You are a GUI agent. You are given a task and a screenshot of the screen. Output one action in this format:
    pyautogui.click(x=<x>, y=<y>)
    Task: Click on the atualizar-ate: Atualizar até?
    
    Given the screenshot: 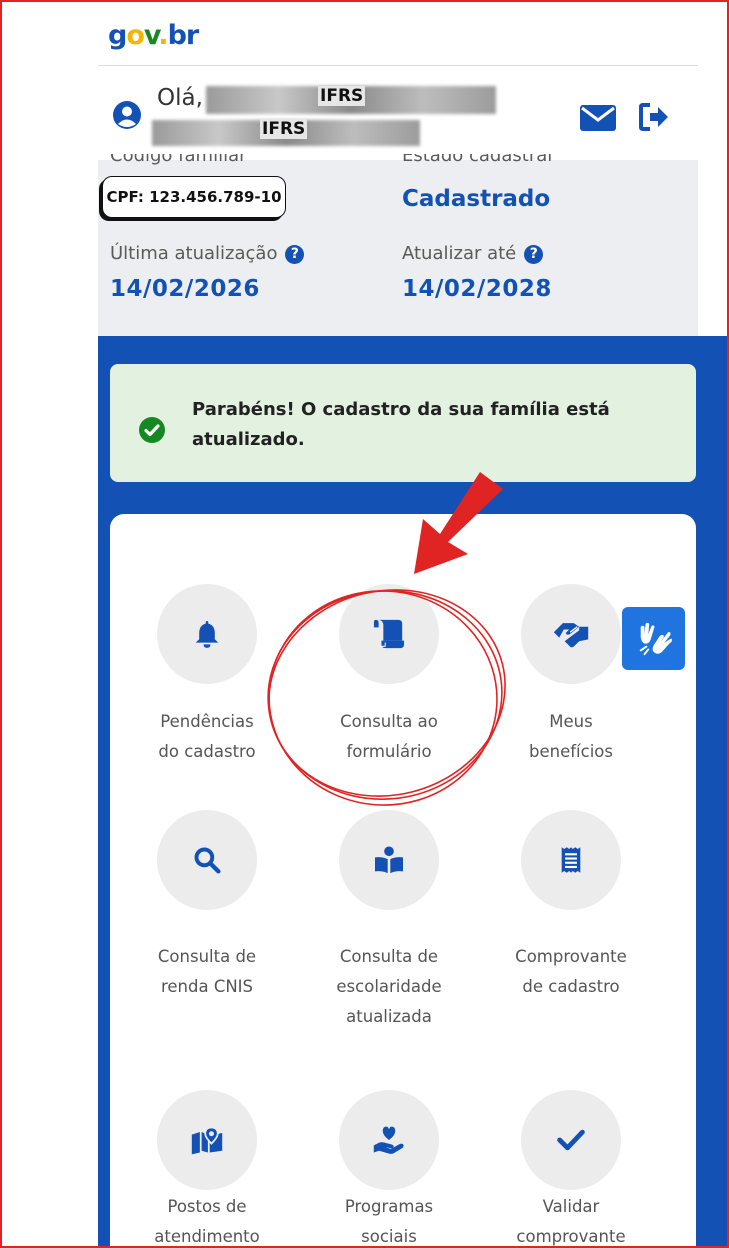 What is the action you would take?
    pyautogui.click(x=473, y=253)
    